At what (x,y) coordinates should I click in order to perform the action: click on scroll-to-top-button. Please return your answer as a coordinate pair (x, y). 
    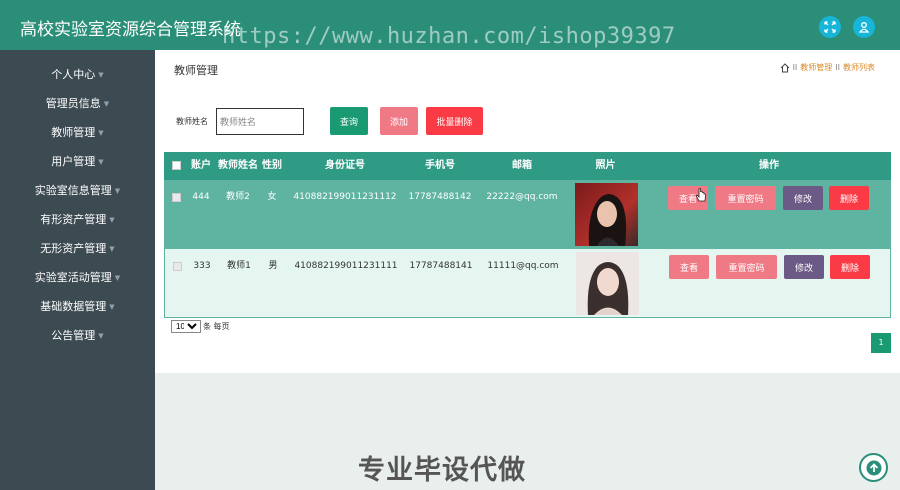
    Looking at the image, I should click on (873, 467).